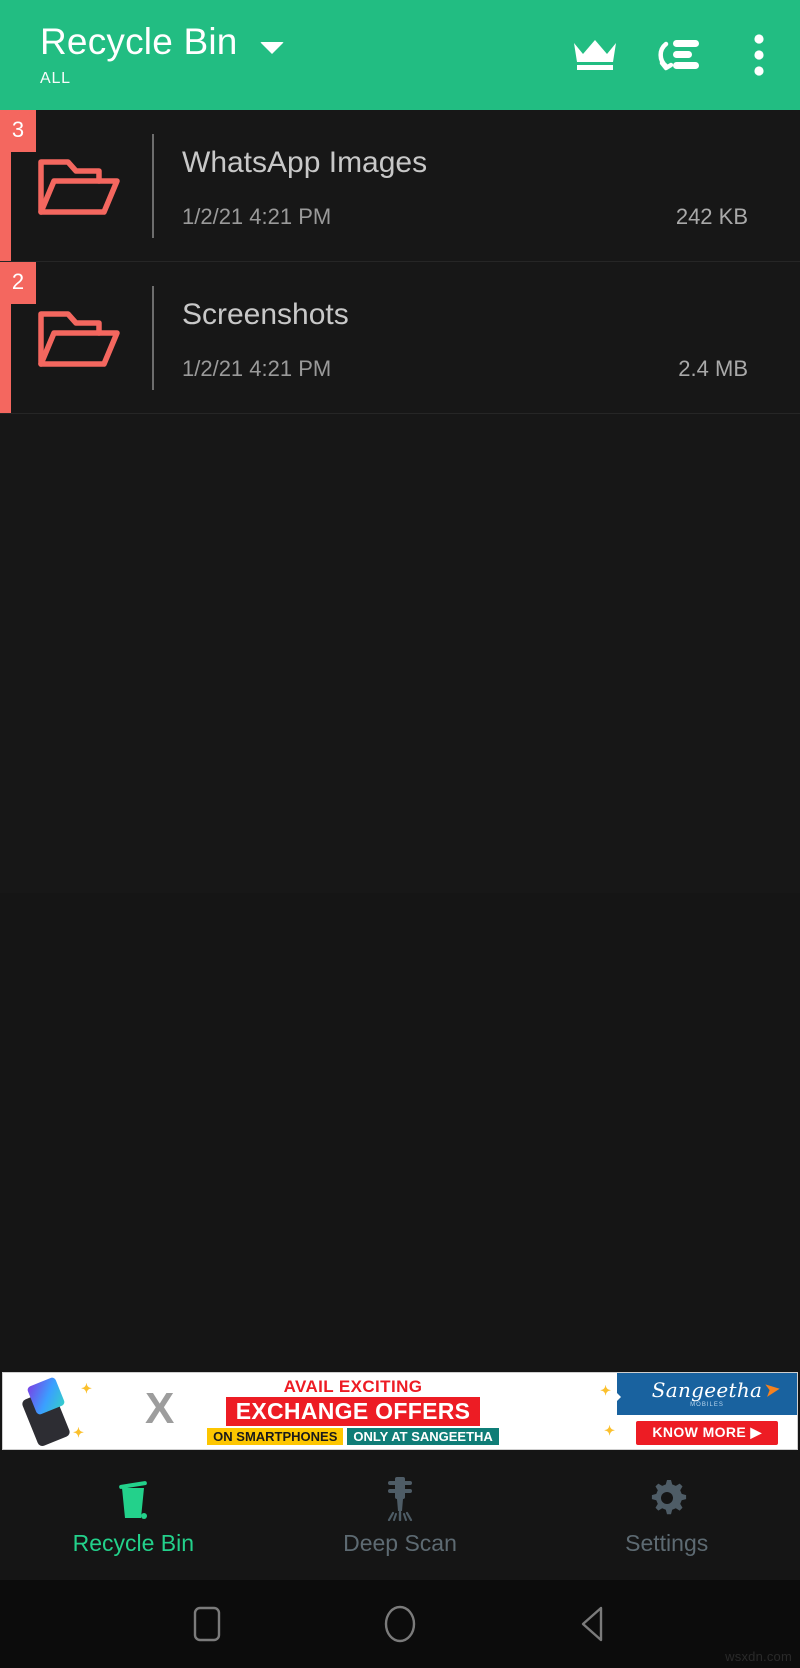  What do you see at coordinates (400, 1543) in the screenshot?
I see `nav-label-deep-scan: Deep Scan` at bounding box center [400, 1543].